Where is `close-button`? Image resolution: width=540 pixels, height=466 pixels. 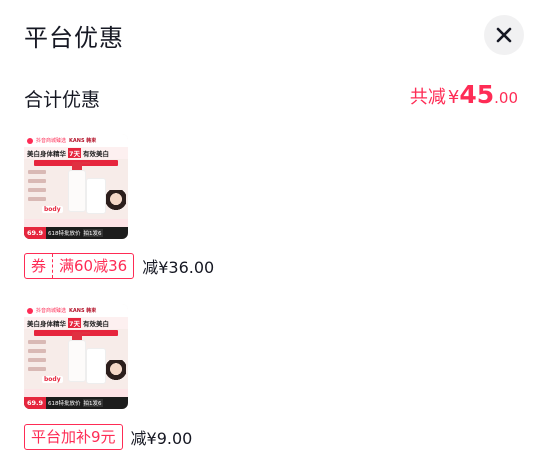 close-button is located at coordinates (504, 35).